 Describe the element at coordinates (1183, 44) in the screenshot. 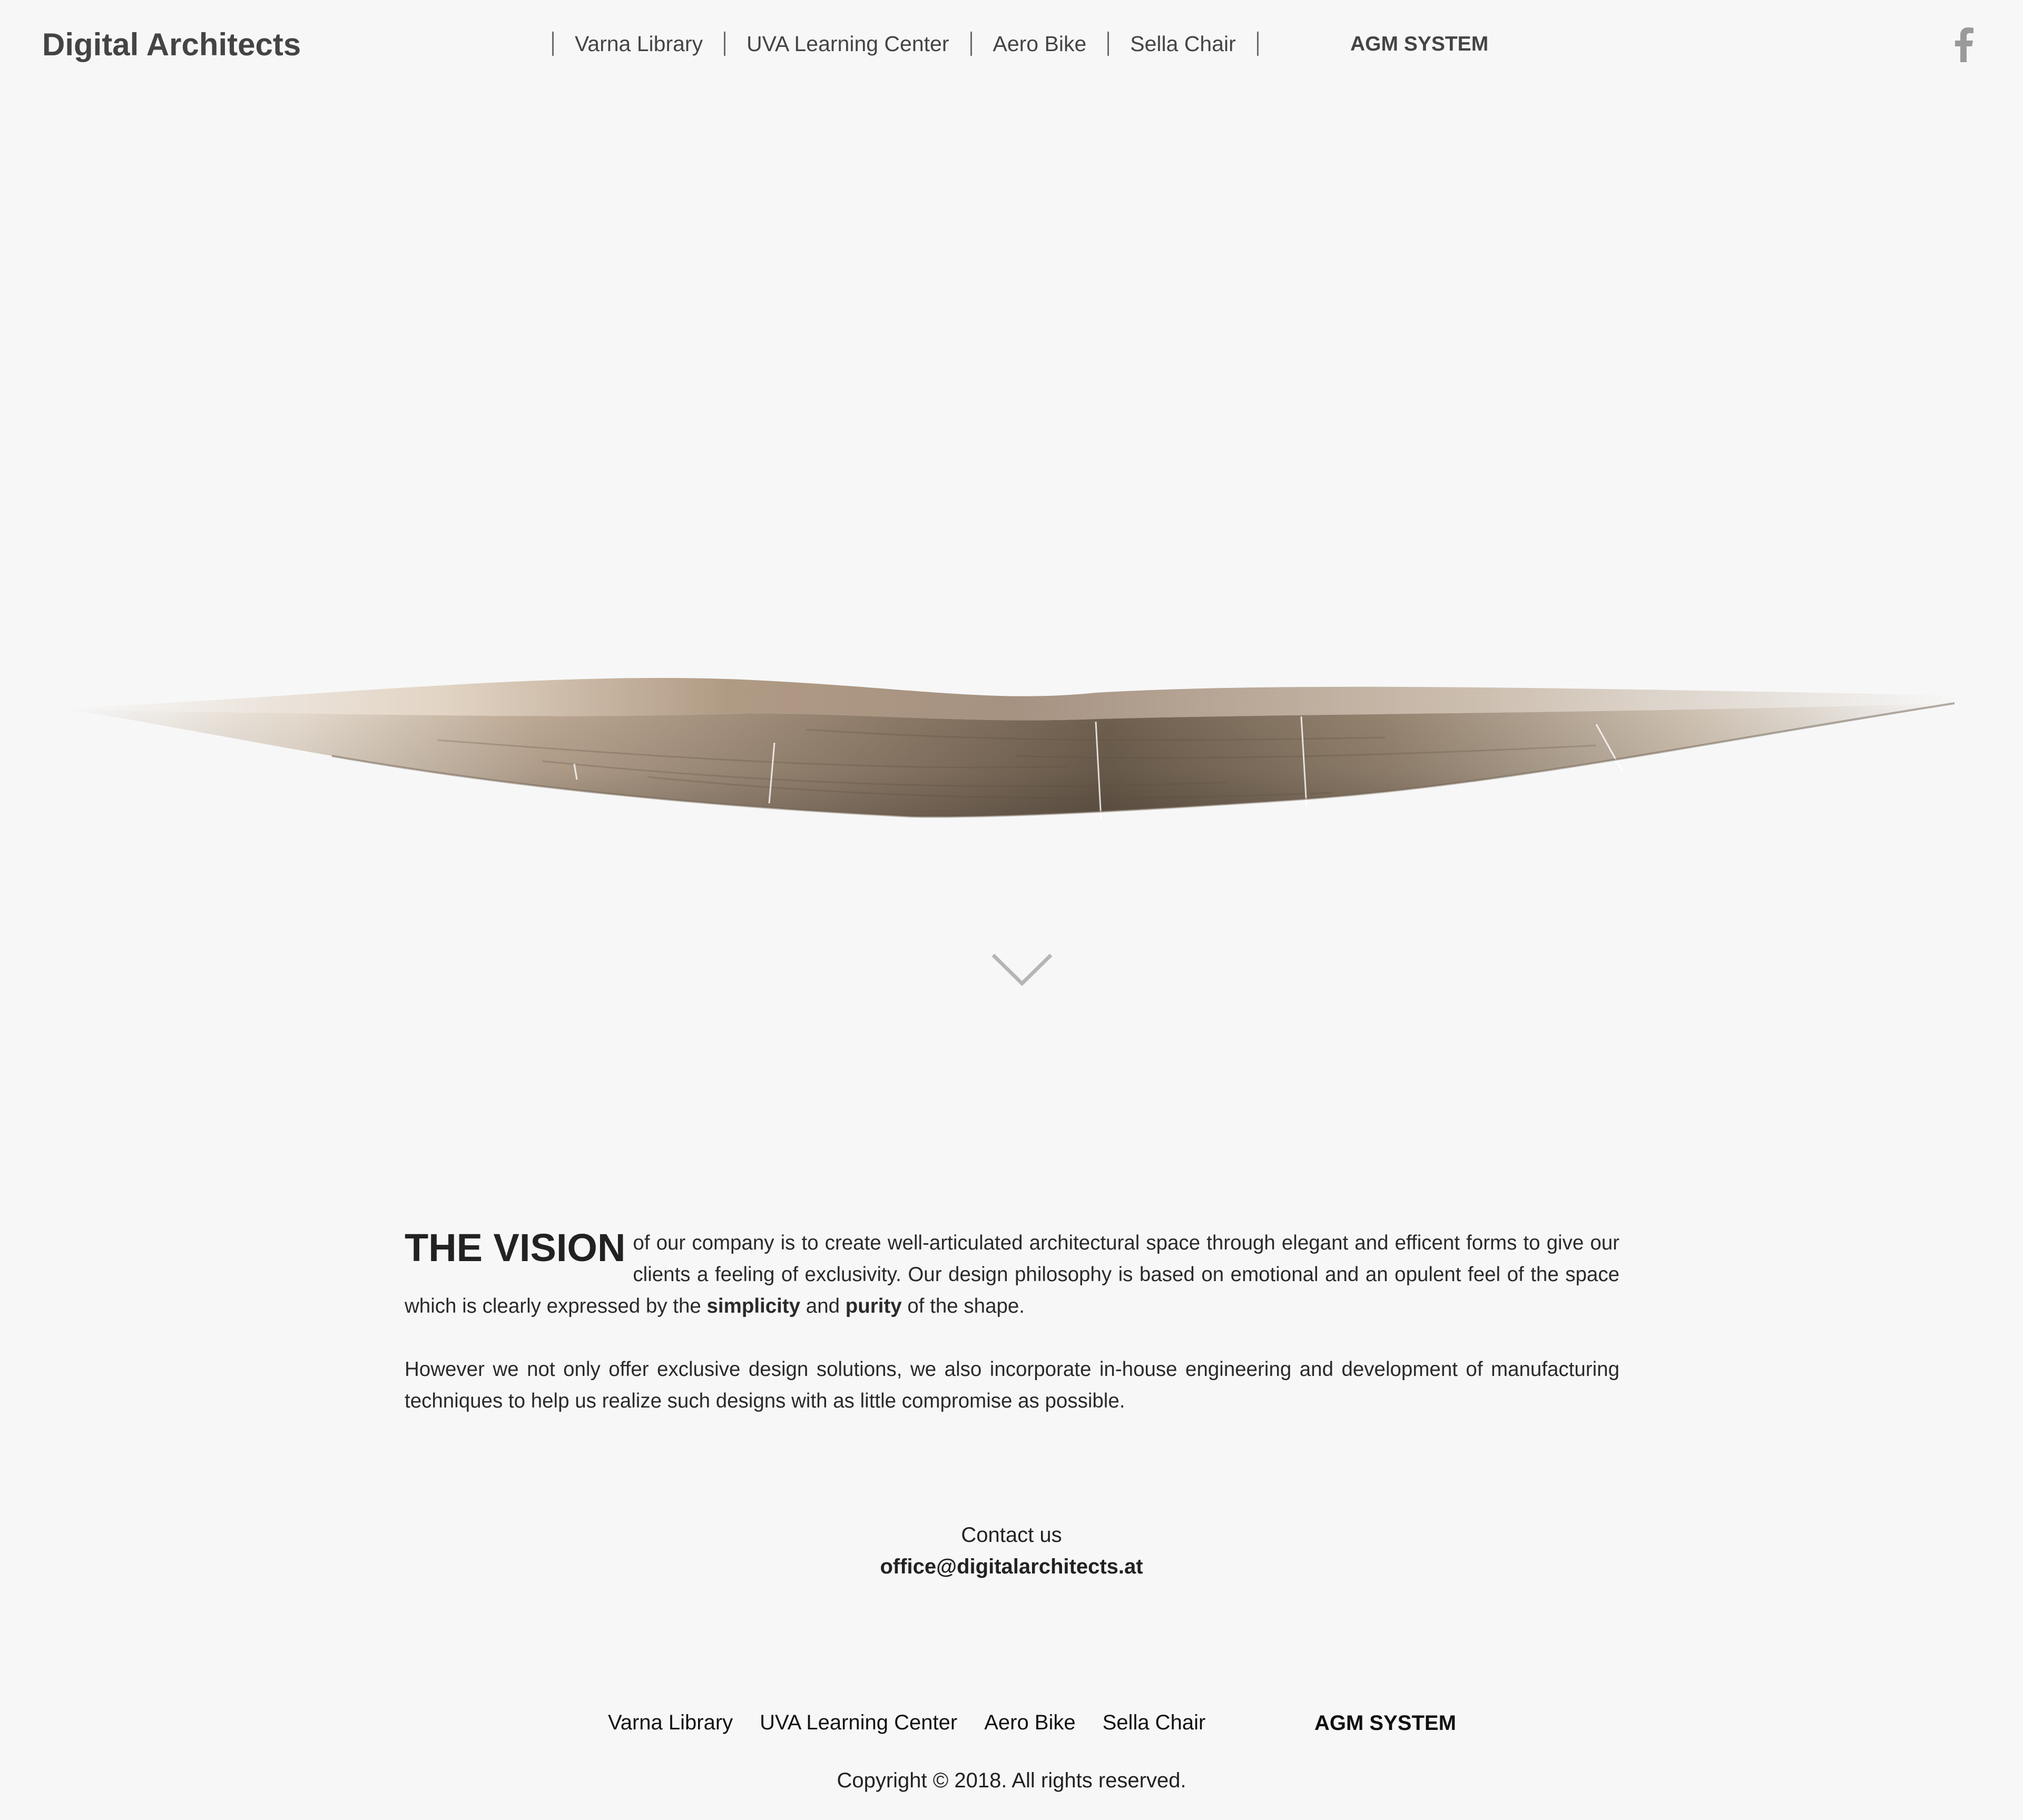

I see `nav-link-sella-chair: Sella Chair` at that location.